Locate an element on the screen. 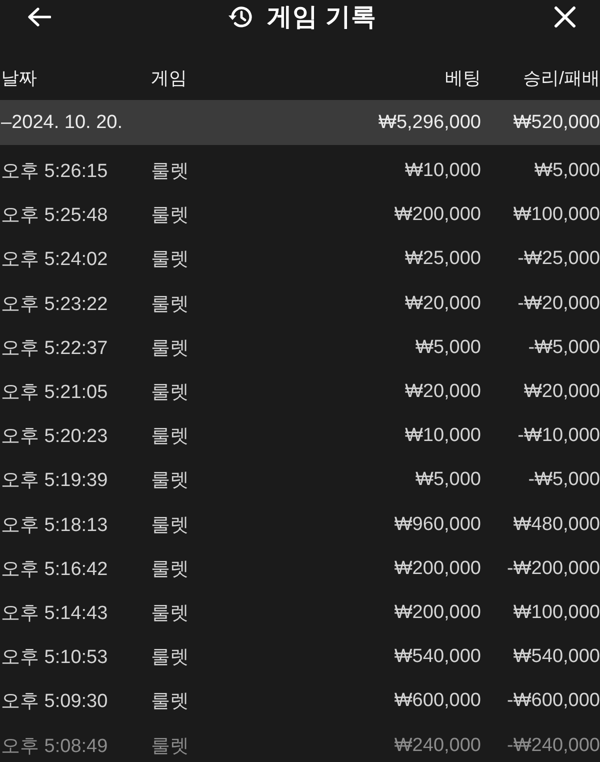 The width and height of the screenshot is (600, 762). result-cell: ₩20,000 is located at coordinates (562, 392).